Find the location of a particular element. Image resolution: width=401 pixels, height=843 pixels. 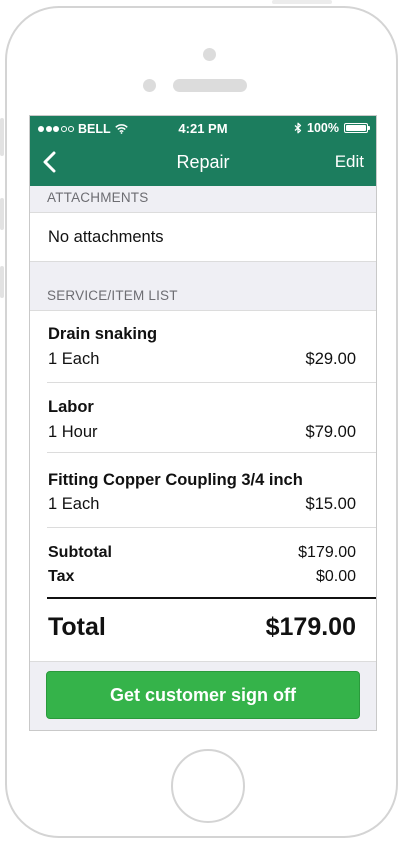

item-price: $79.00 is located at coordinates (330, 432).